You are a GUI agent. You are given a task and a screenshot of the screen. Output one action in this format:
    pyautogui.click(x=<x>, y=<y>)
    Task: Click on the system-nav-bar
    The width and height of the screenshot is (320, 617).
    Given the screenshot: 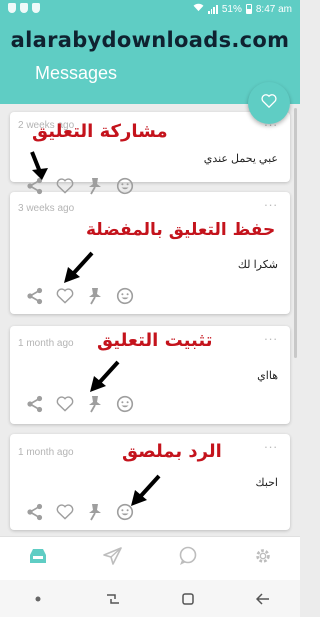 What is the action you would take?
    pyautogui.click(x=150, y=598)
    